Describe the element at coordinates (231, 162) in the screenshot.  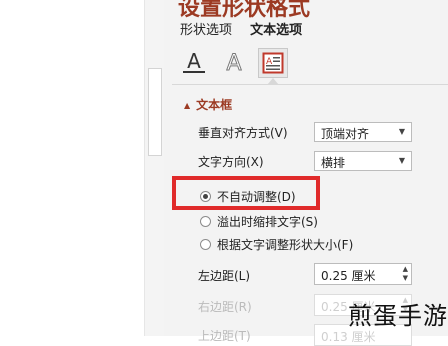
I see `text-direction-label: 文字方向(X)` at that location.